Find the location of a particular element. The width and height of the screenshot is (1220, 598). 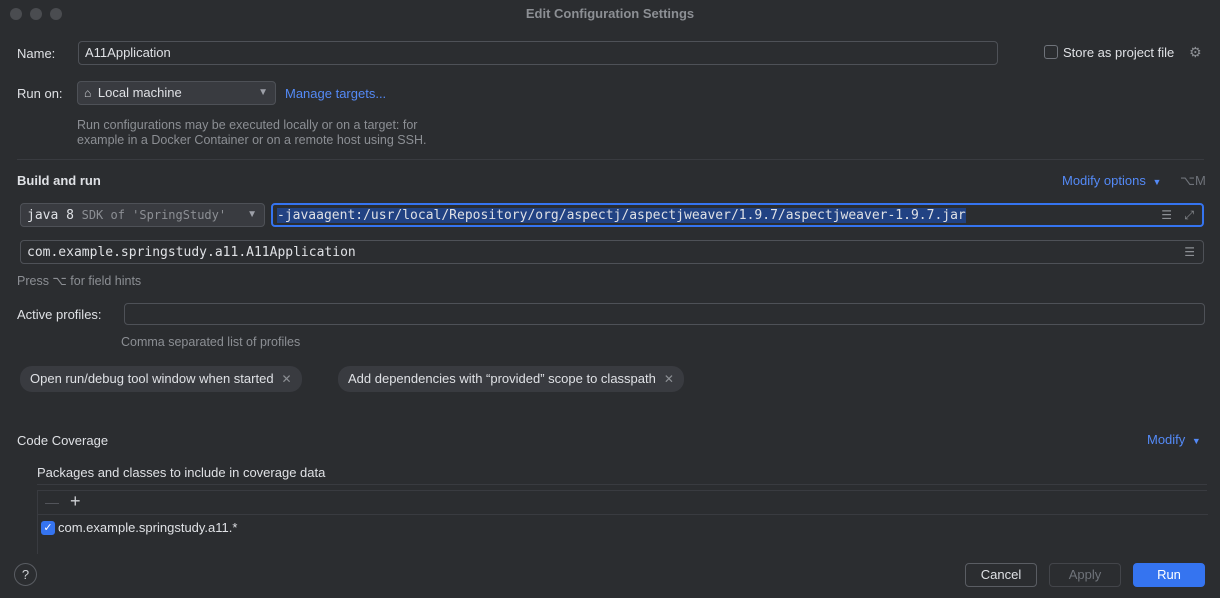

modify-options-label: Modify options is located at coordinates (1104, 180).